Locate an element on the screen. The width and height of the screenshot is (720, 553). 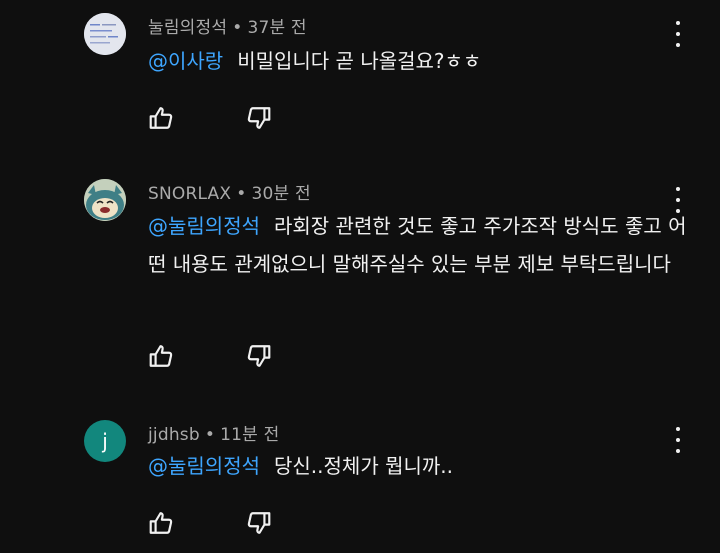
comment-author: jjdhsb is located at coordinates (174, 435).